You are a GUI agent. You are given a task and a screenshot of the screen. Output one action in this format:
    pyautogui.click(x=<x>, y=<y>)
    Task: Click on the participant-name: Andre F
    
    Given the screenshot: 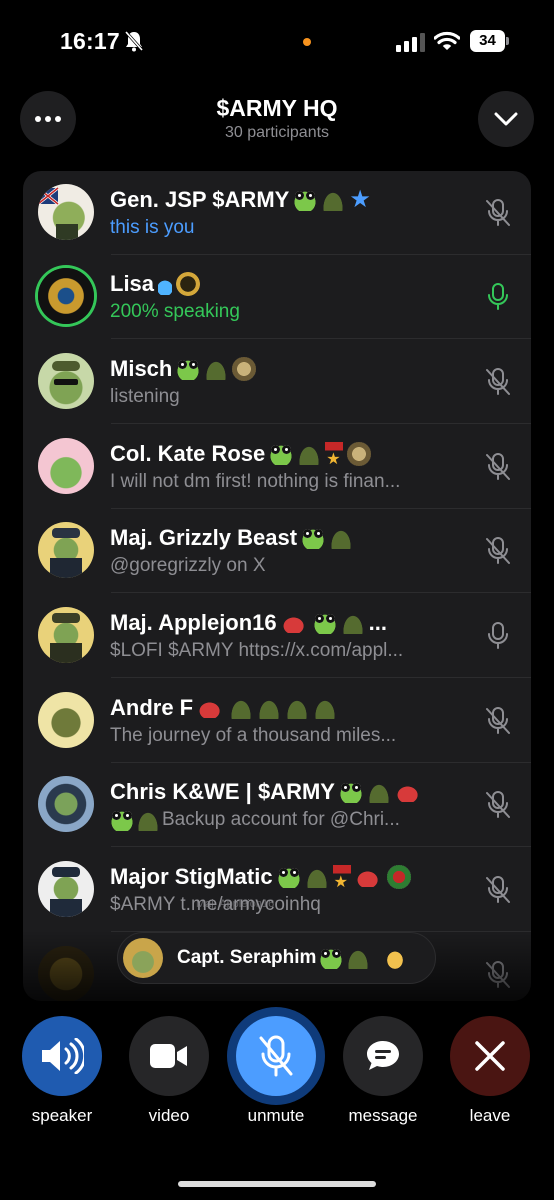 What is the action you would take?
    pyautogui.click(x=152, y=707)
    